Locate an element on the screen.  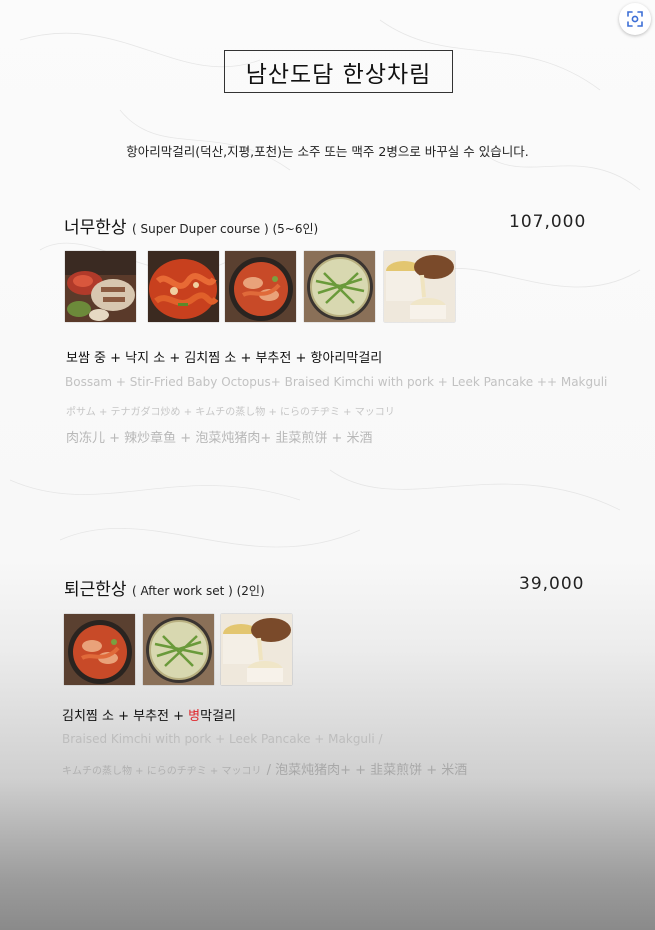
course-name-nomu: 너무한상 ( Super Duper course ) (5~6인) is located at coordinates (191, 225).